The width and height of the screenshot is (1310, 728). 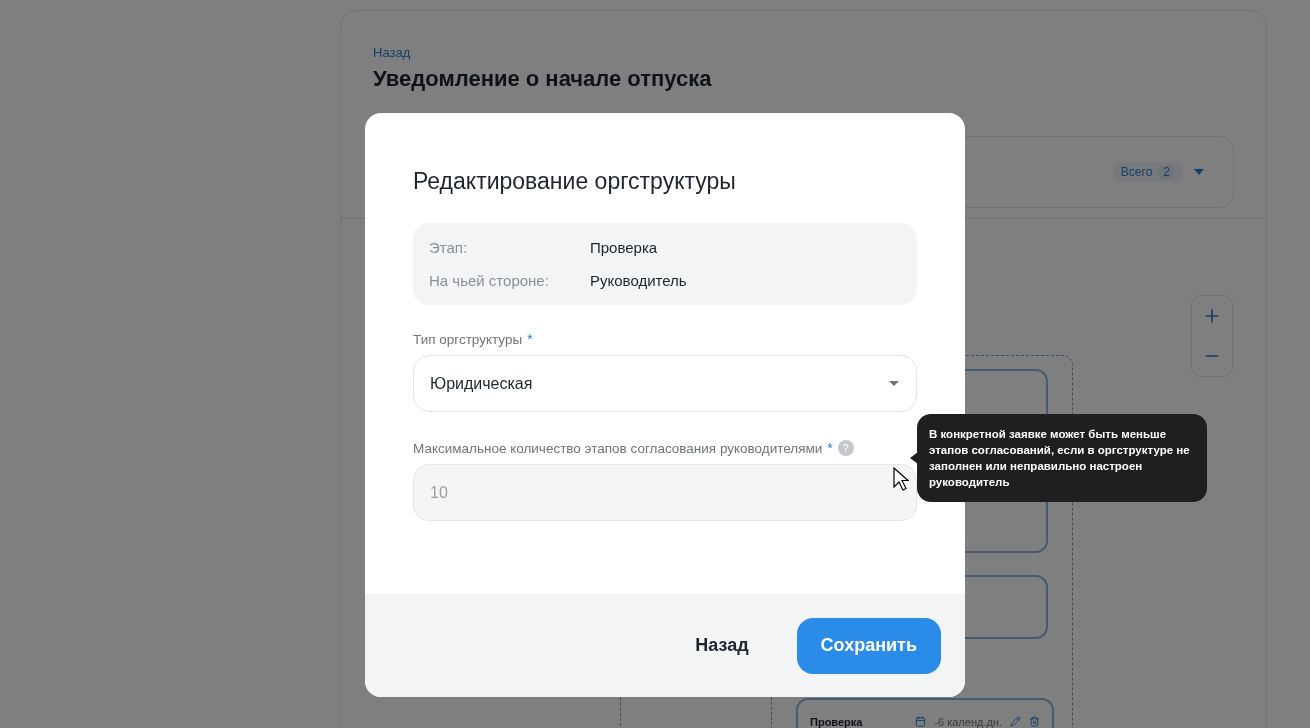 What do you see at coordinates (1062, 458) in the screenshot?
I see `tooltip: В конкретной заявке может быть меньше этапов согласований, если в оргструктуре не заполнен или неправильно настроен руководитель` at bounding box center [1062, 458].